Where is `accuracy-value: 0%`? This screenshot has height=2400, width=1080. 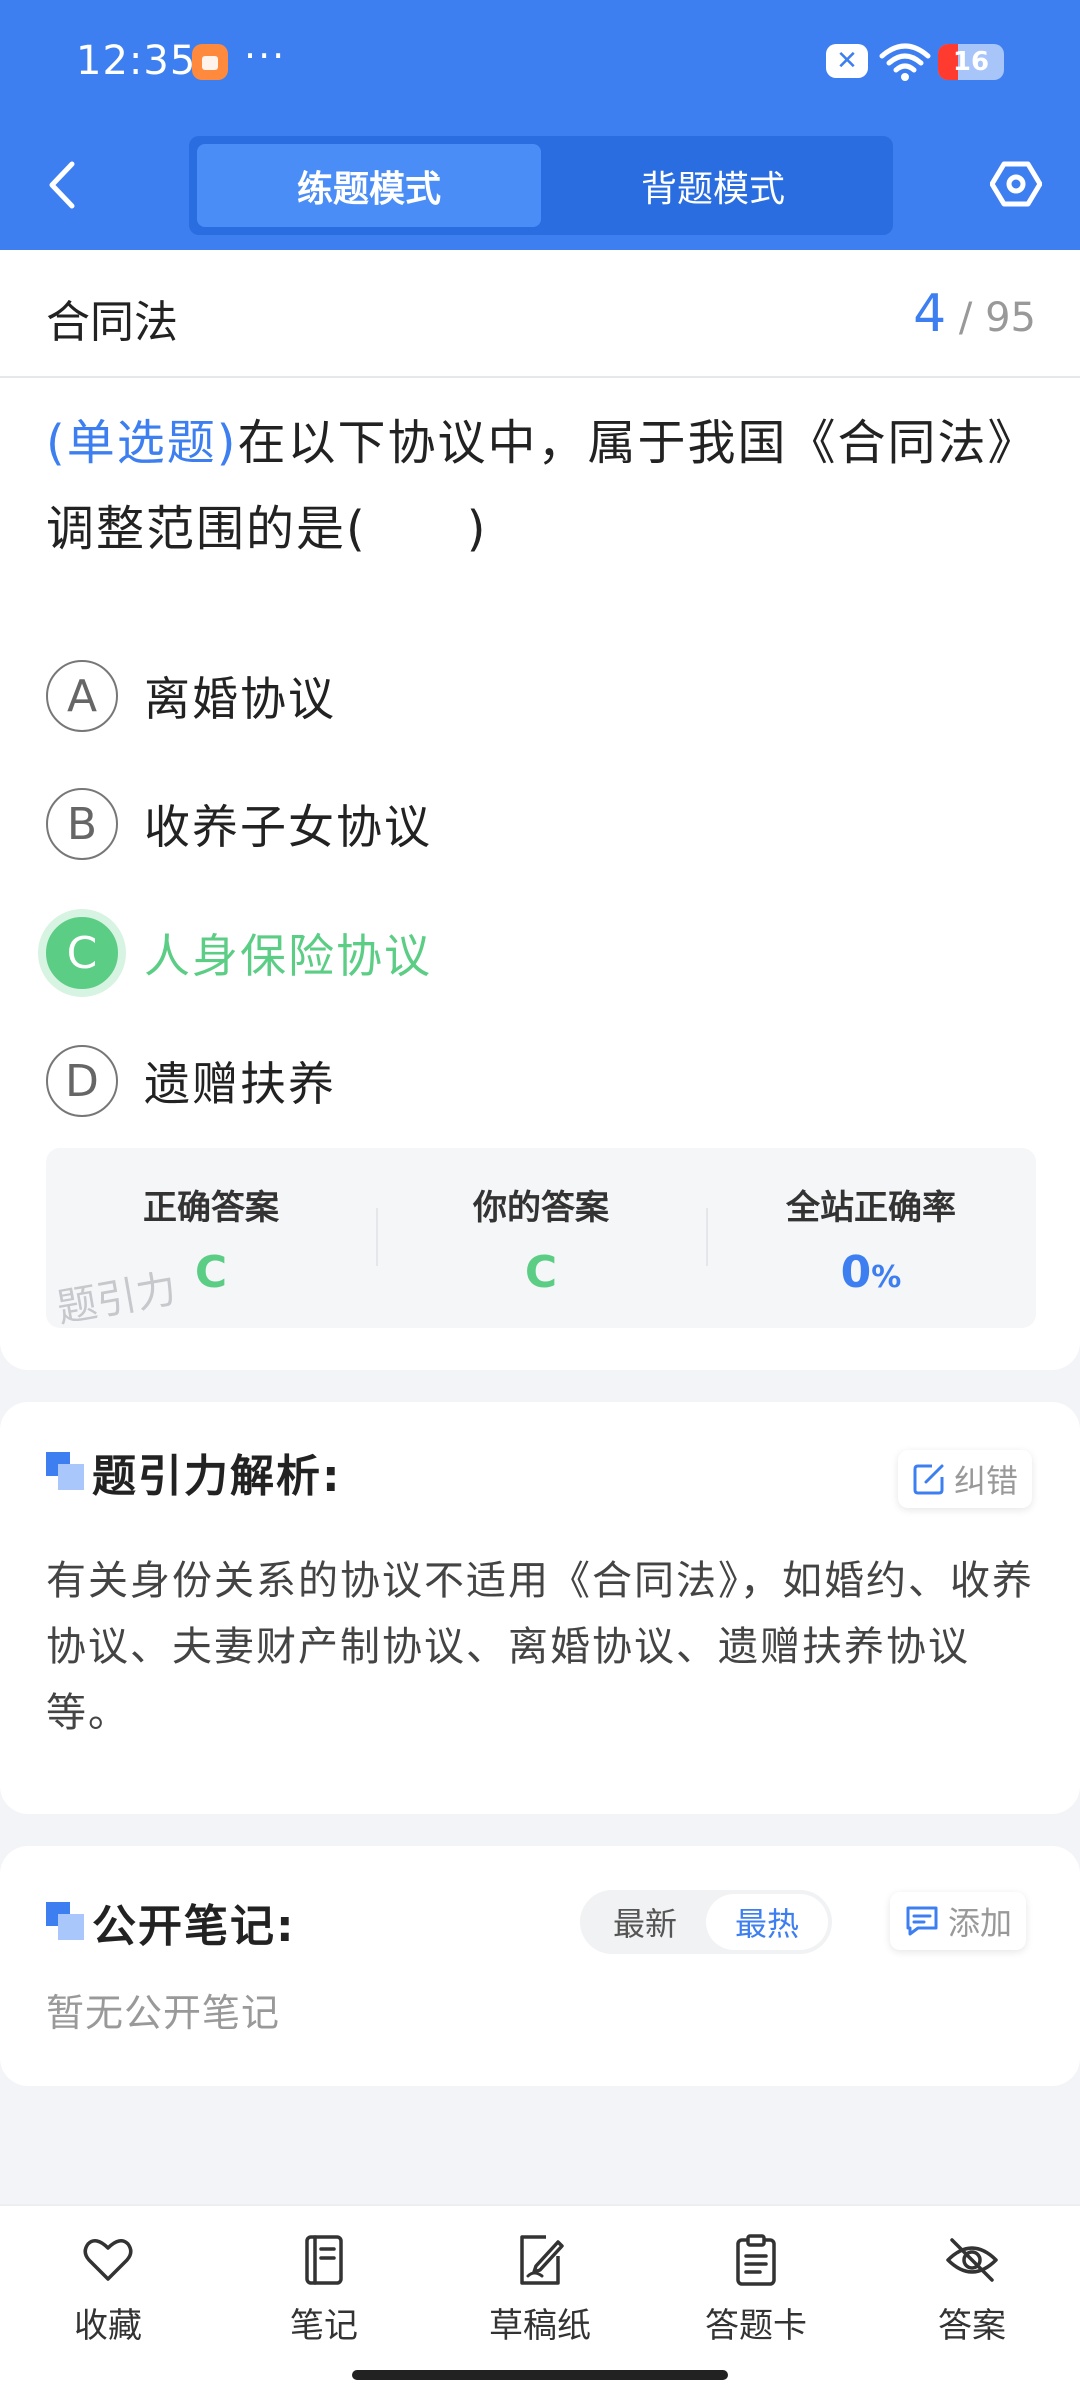
accuracy-value: 0% is located at coordinates (871, 1272).